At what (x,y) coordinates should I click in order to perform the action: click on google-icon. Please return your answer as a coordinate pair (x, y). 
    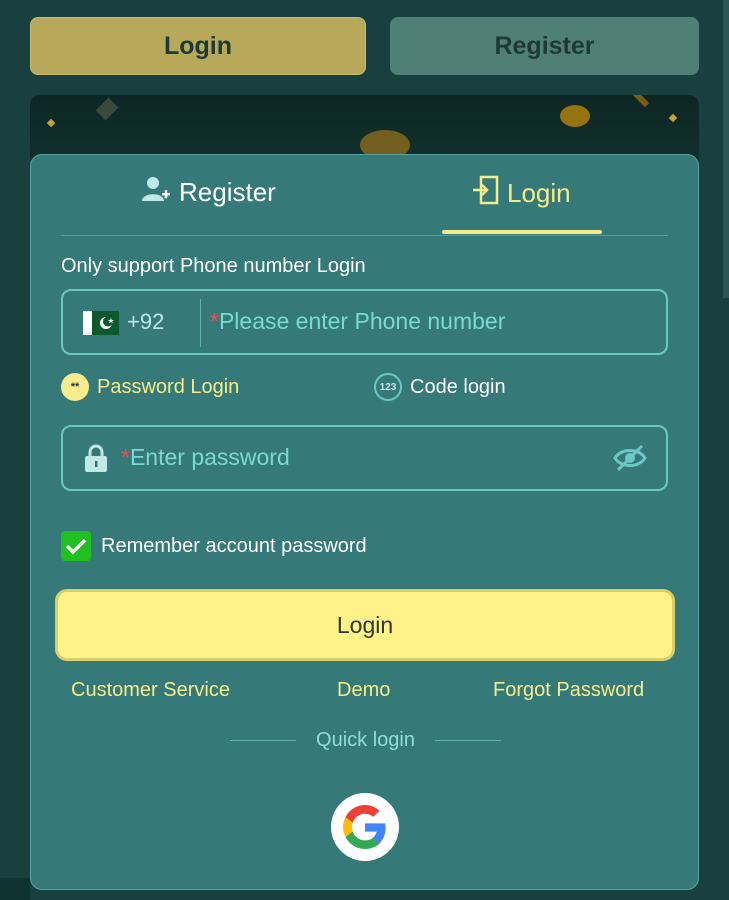
    Looking at the image, I should click on (364, 827).